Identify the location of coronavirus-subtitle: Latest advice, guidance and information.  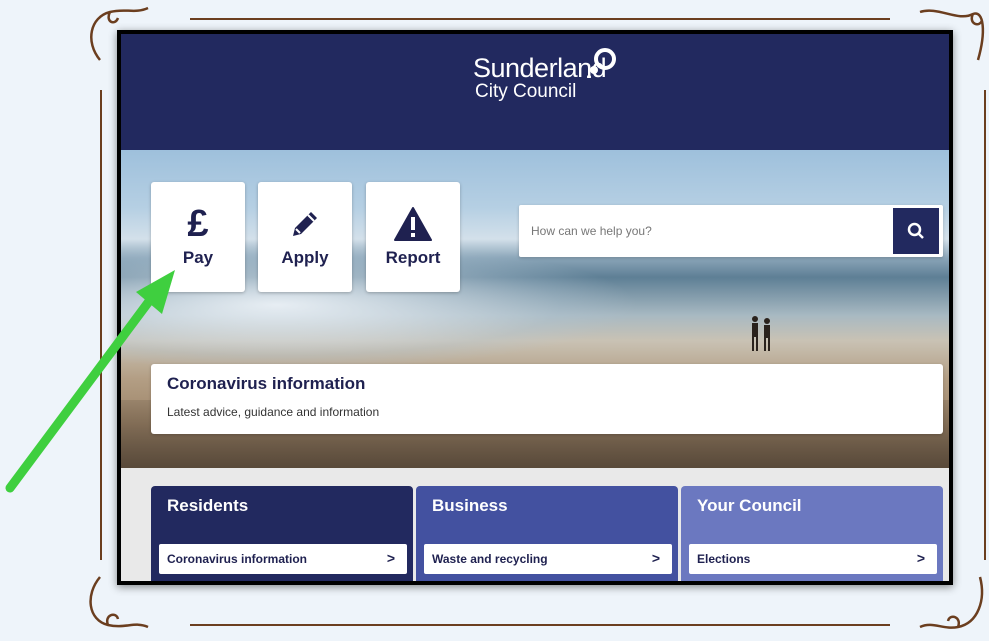
(273, 412).